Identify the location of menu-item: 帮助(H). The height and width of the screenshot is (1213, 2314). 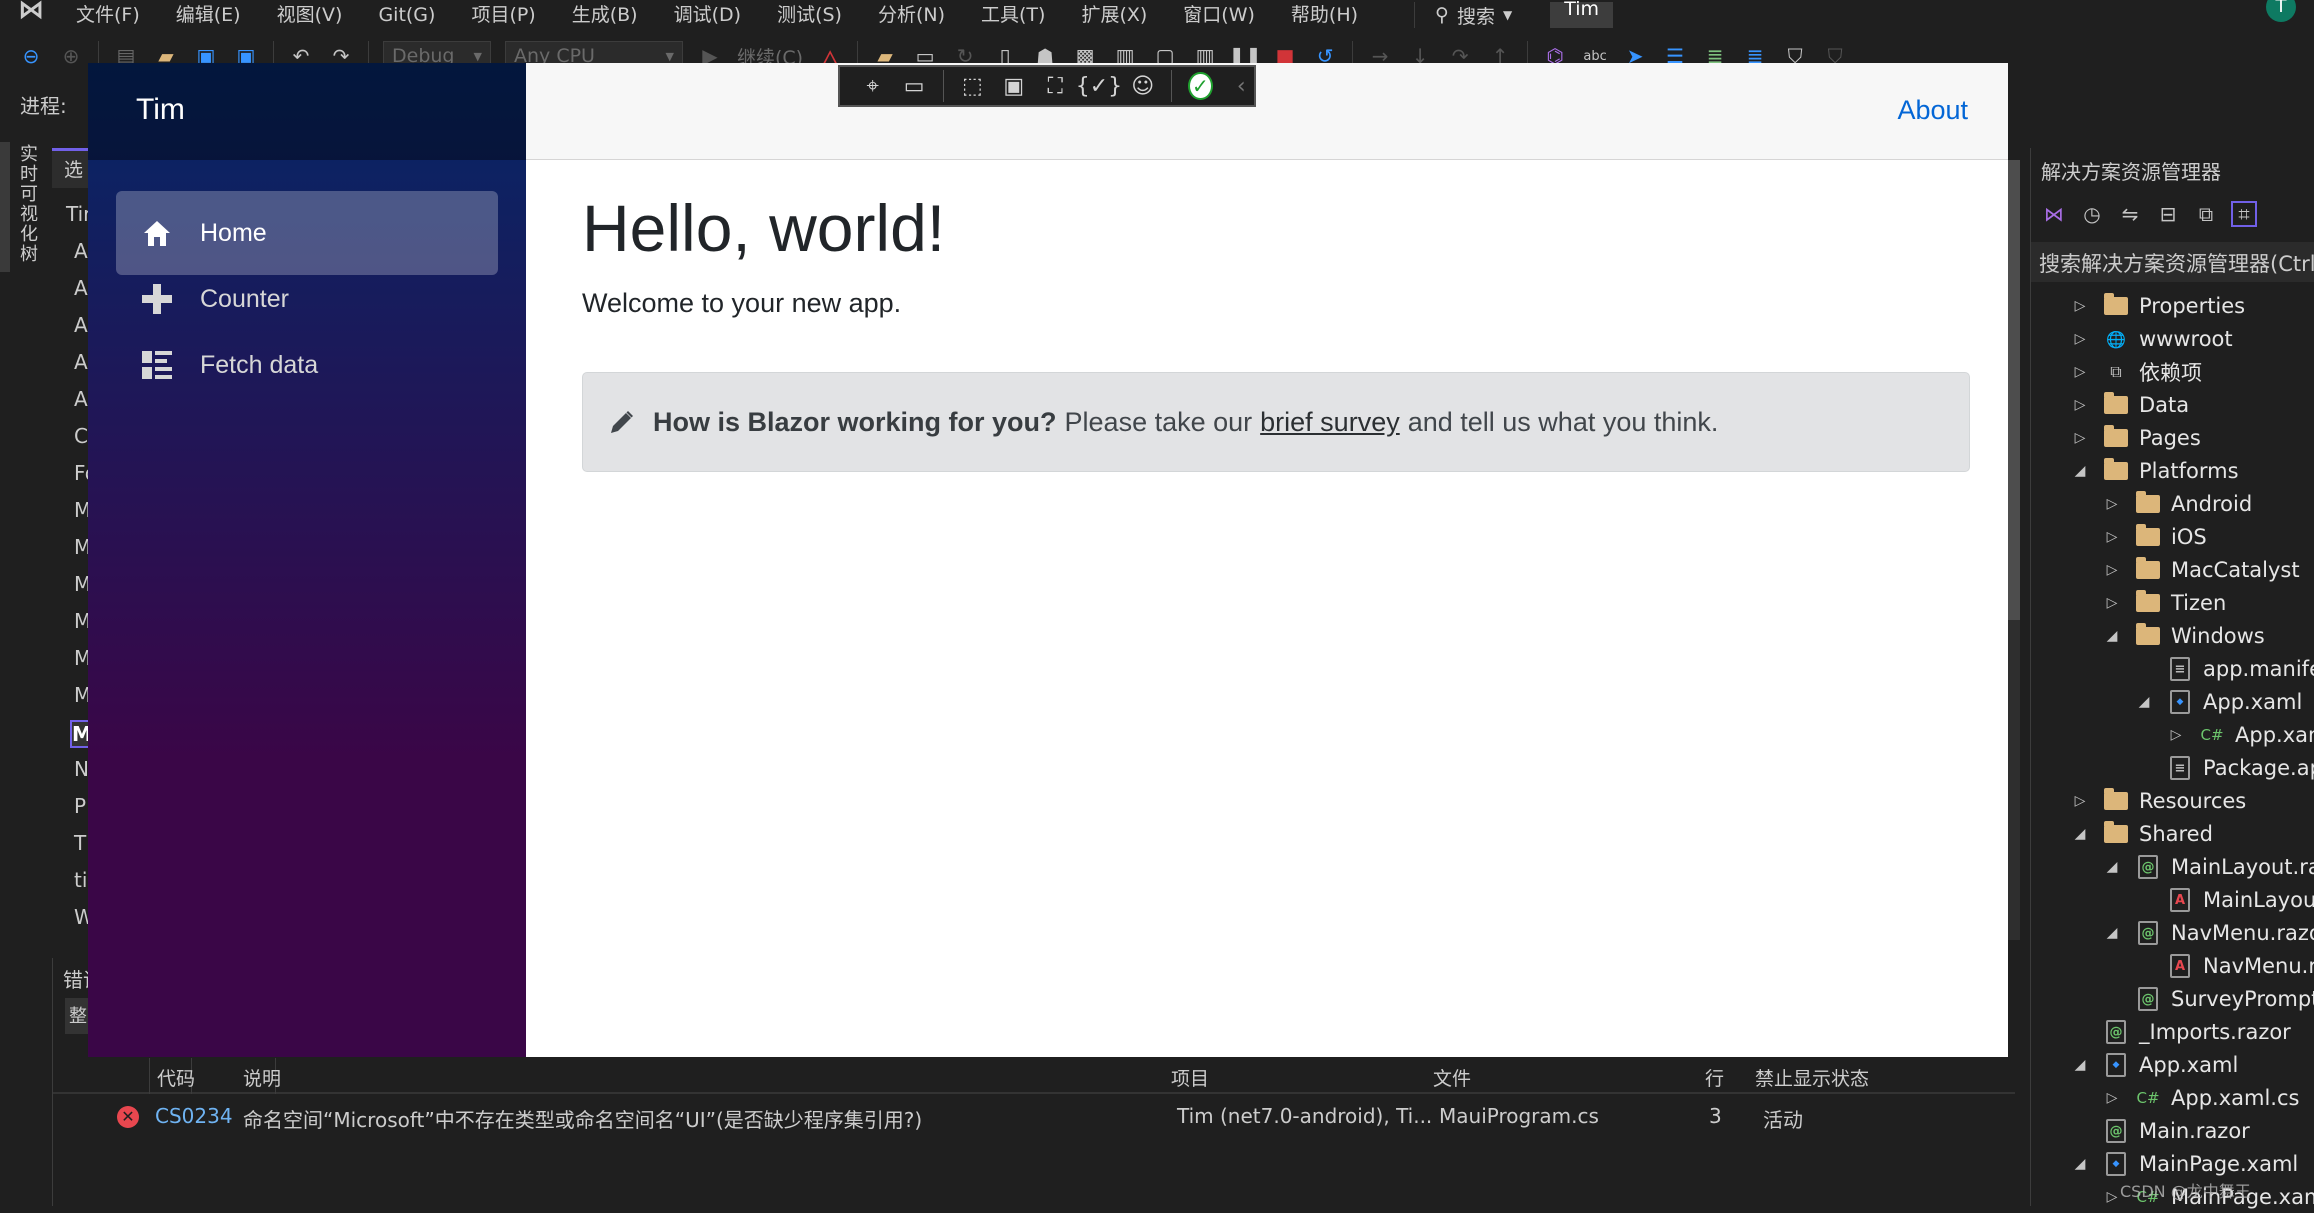
(1324, 15).